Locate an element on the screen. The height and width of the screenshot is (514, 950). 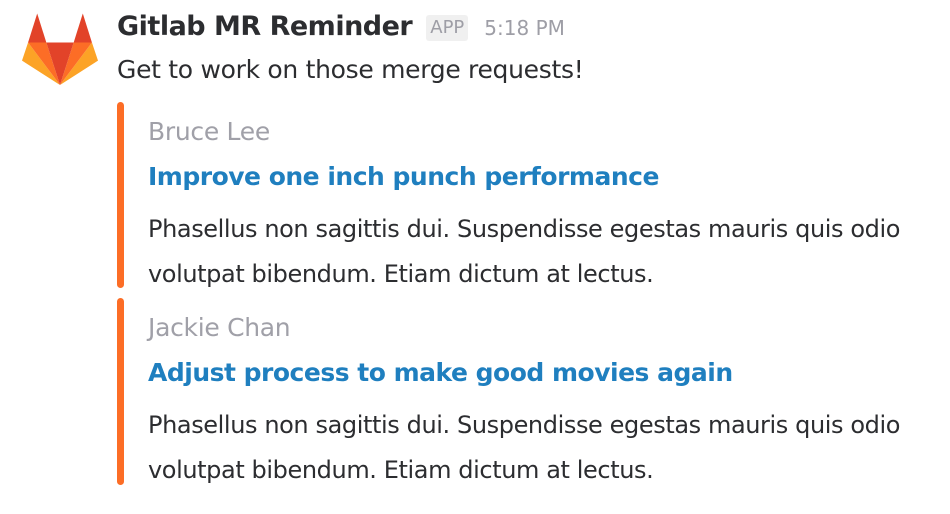
attachment-title-link: Improve one inch punch performance is located at coordinates (403, 176).